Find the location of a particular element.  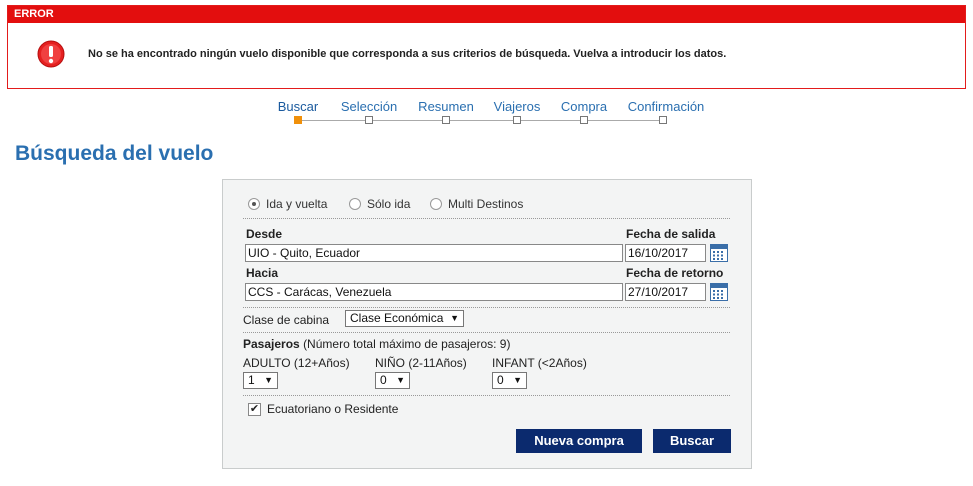

infant-select: 0 ▼ is located at coordinates (509, 380).